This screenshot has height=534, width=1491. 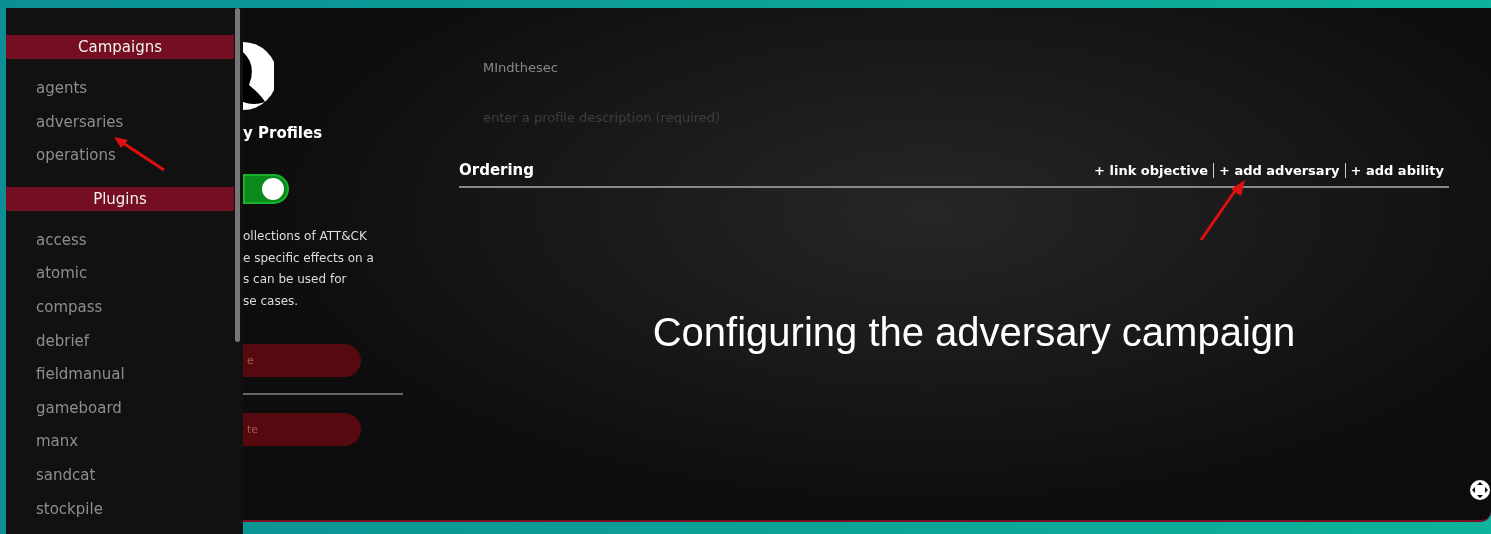 What do you see at coordinates (139, 408) in the screenshot?
I see `sidebar-item: gameboard` at bounding box center [139, 408].